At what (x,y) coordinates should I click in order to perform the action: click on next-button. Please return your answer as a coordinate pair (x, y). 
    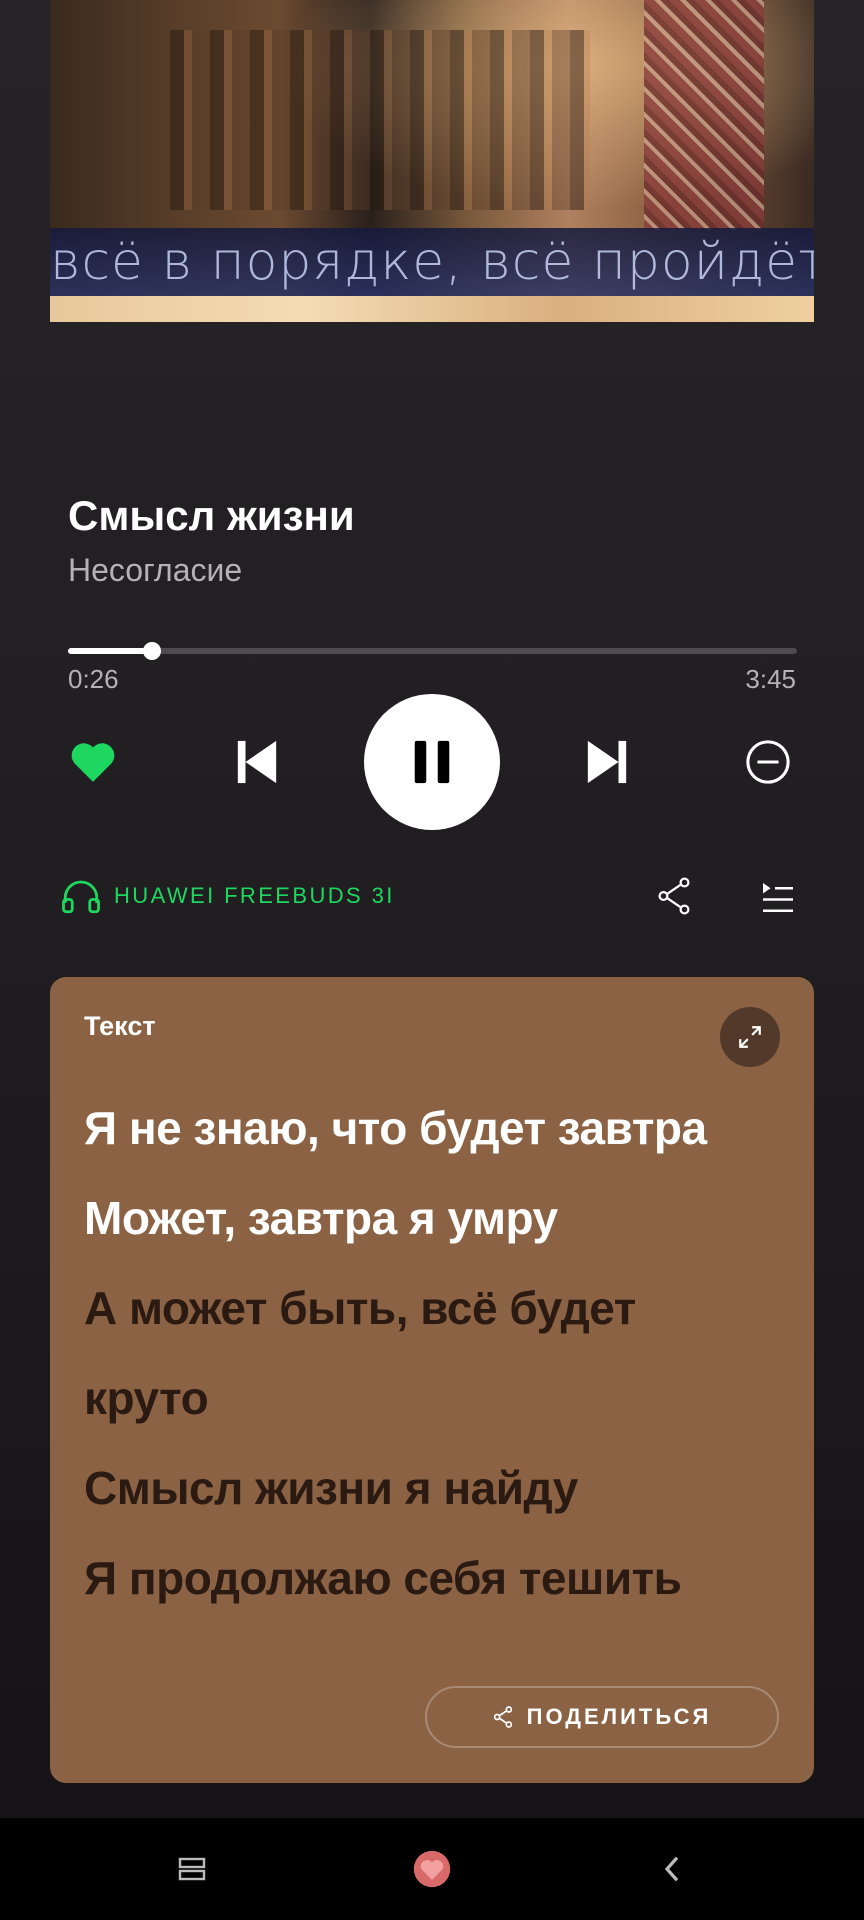
    Looking at the image, I should click on (607, 762).